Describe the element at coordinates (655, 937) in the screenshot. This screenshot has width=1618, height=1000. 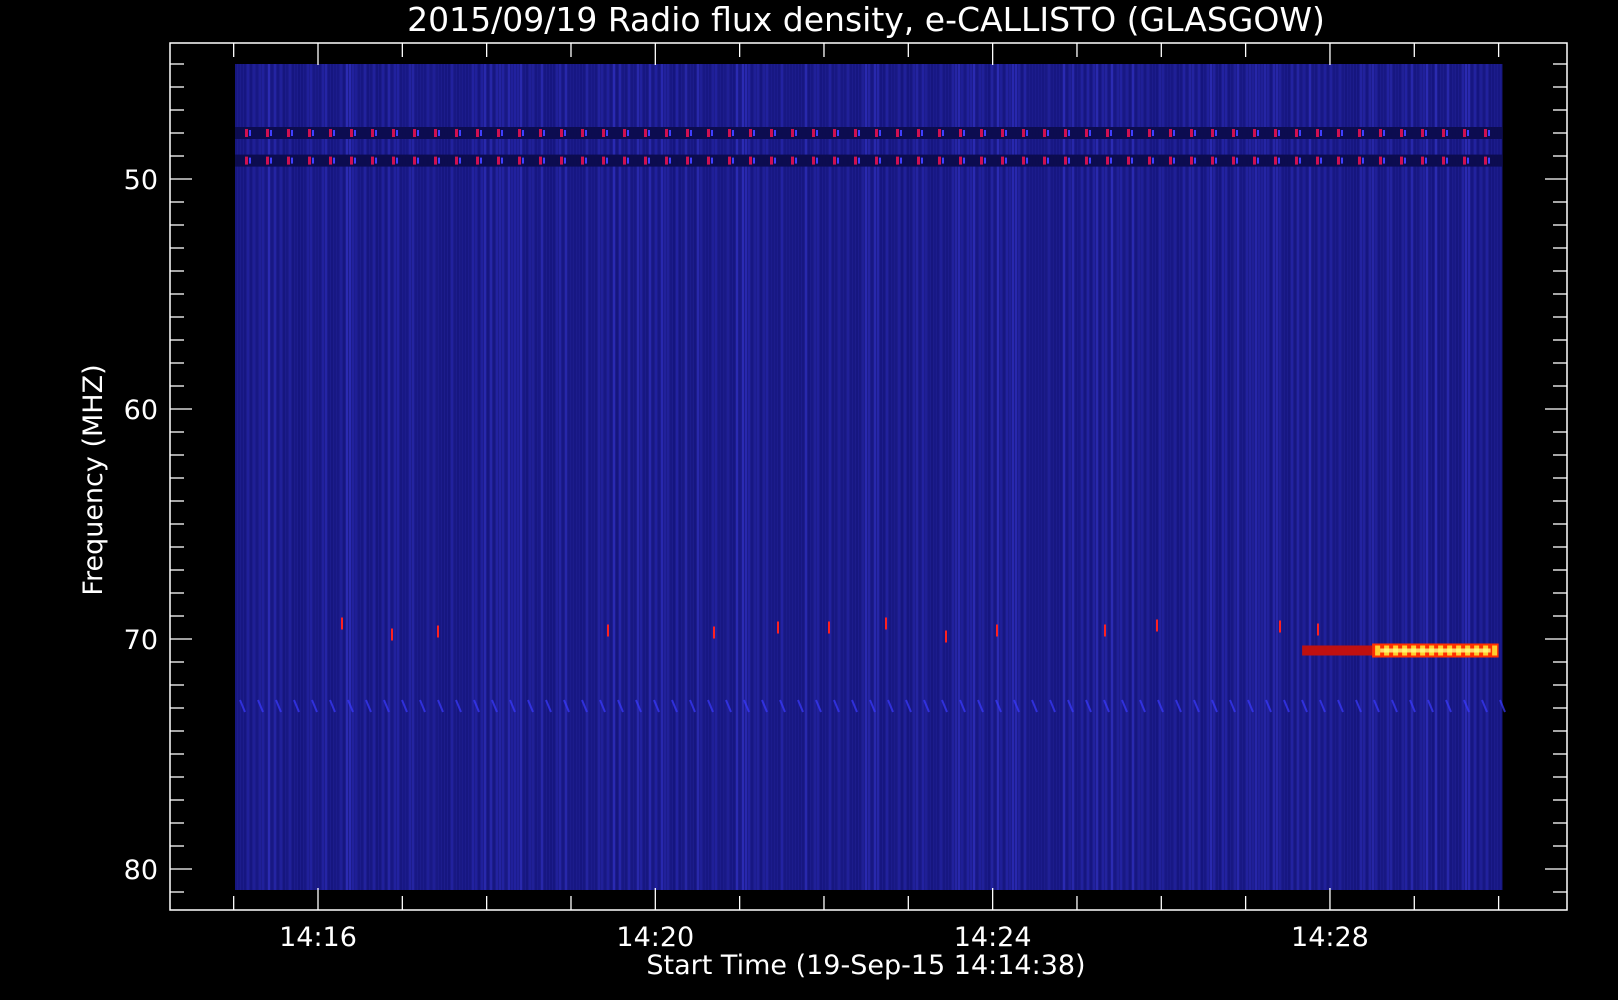
I see `x-tick-label: 14:20` at that location.